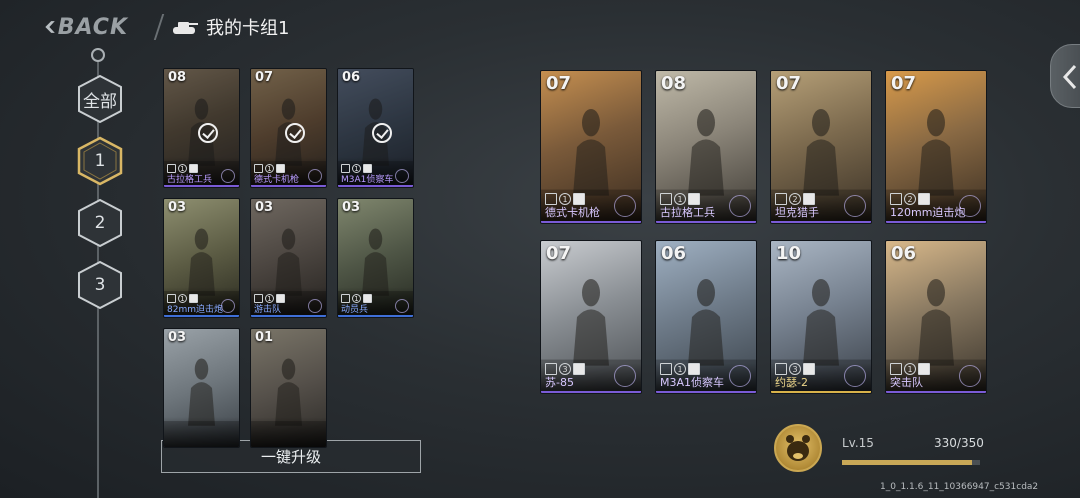 Image resolution: width=1080 pixels, height=498 pixels. Describe the element at coordinates (288, 258) in the screenshot. I see `unit-card: 03 1 游击队` at that location.